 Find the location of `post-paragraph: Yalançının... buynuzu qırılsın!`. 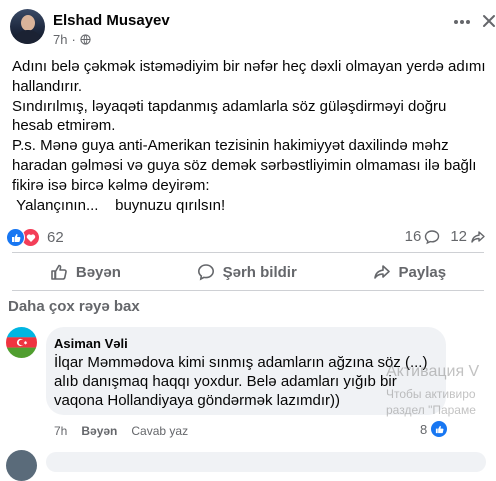

post-paragraph: Yalançının... buynuzu qırılsın! is located at coordinates (119, 205).